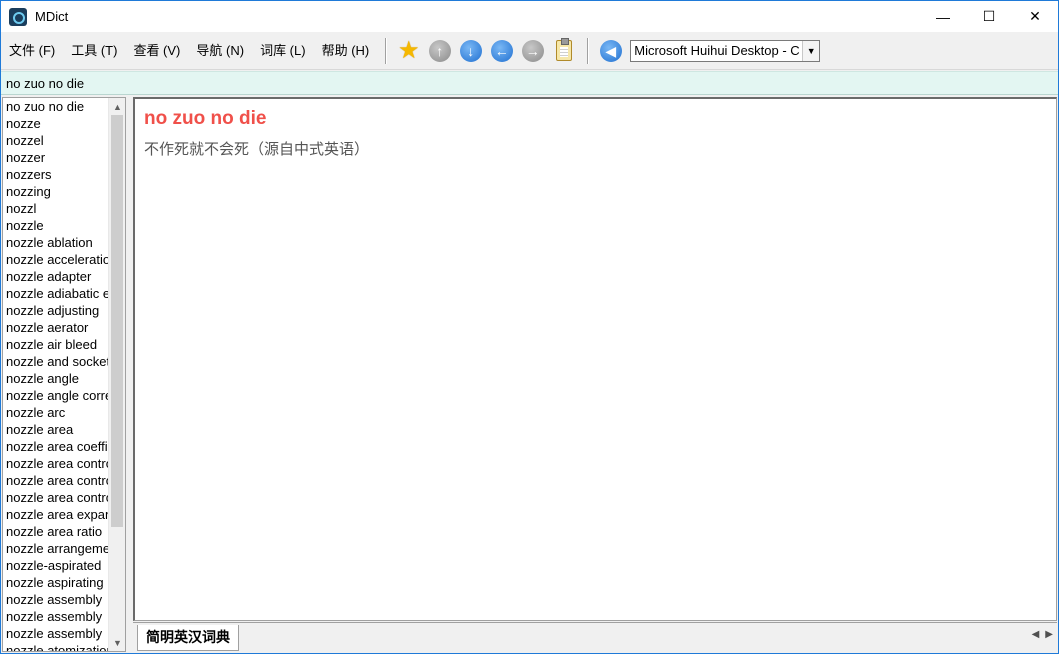  I want to click on word-list-item: nozzle adapter, so click(55, 276).